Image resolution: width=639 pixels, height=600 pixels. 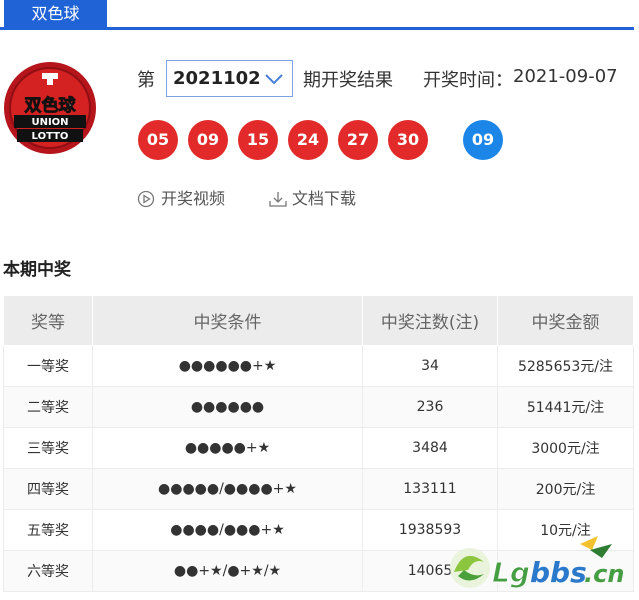 I want to click on table-header-row: 奖等 中奖条件 中奖注数(注) 中奖金额, so click(x=318, y=320).